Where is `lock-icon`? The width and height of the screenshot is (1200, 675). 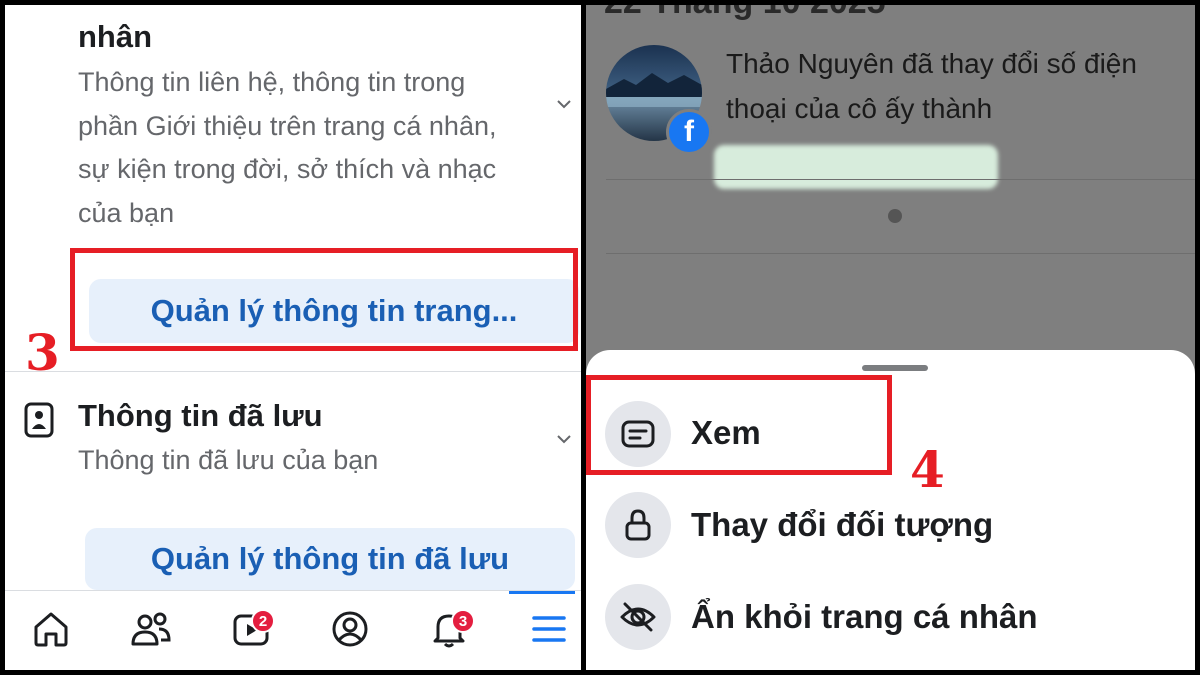
lock-icon is located at coordinates (638, 525).